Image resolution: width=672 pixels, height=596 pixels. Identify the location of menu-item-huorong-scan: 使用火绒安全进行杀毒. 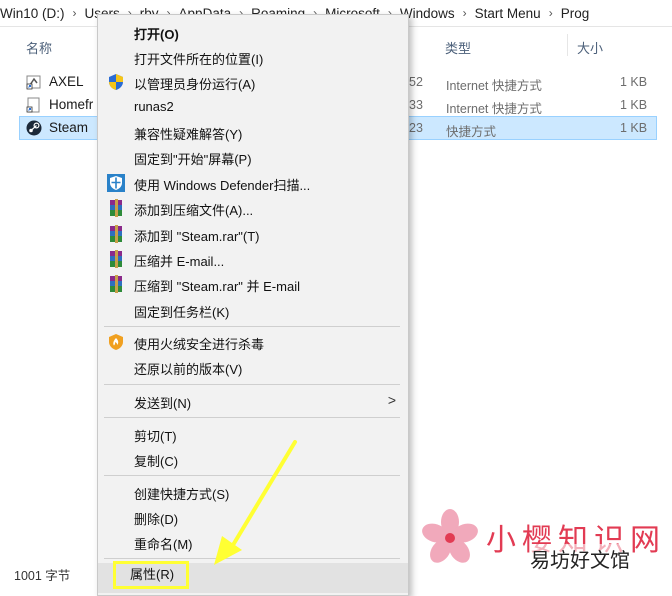
(253, 342).